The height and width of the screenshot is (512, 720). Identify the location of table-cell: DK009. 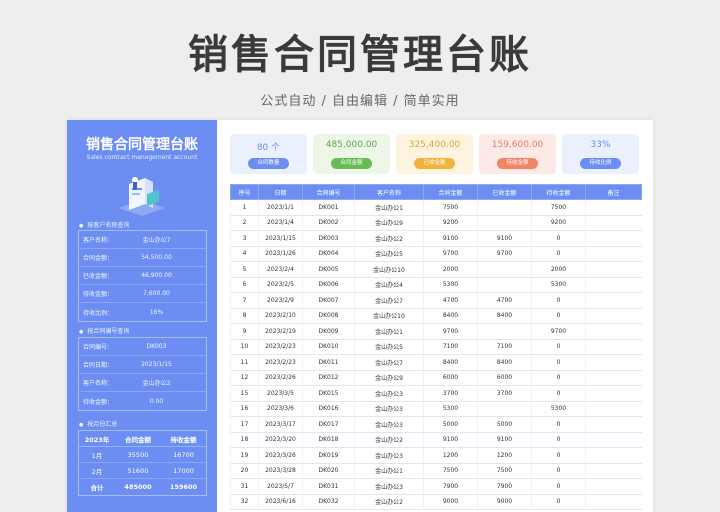
(328, 331).